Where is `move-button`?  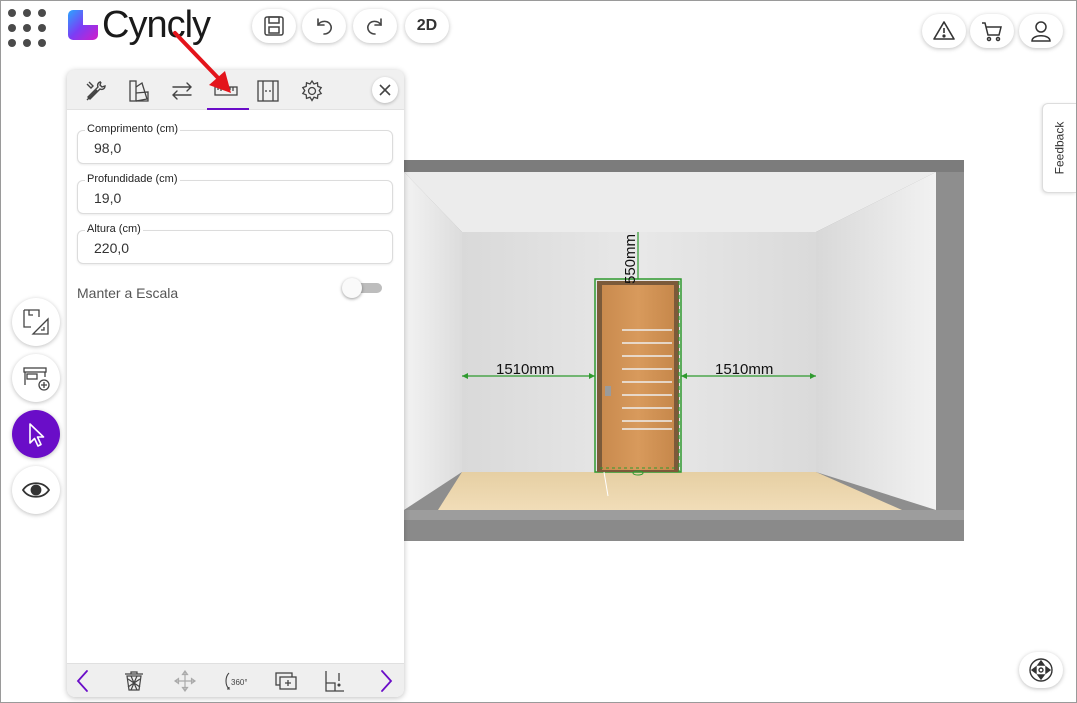 move-button is located at coordinates (185, 681).